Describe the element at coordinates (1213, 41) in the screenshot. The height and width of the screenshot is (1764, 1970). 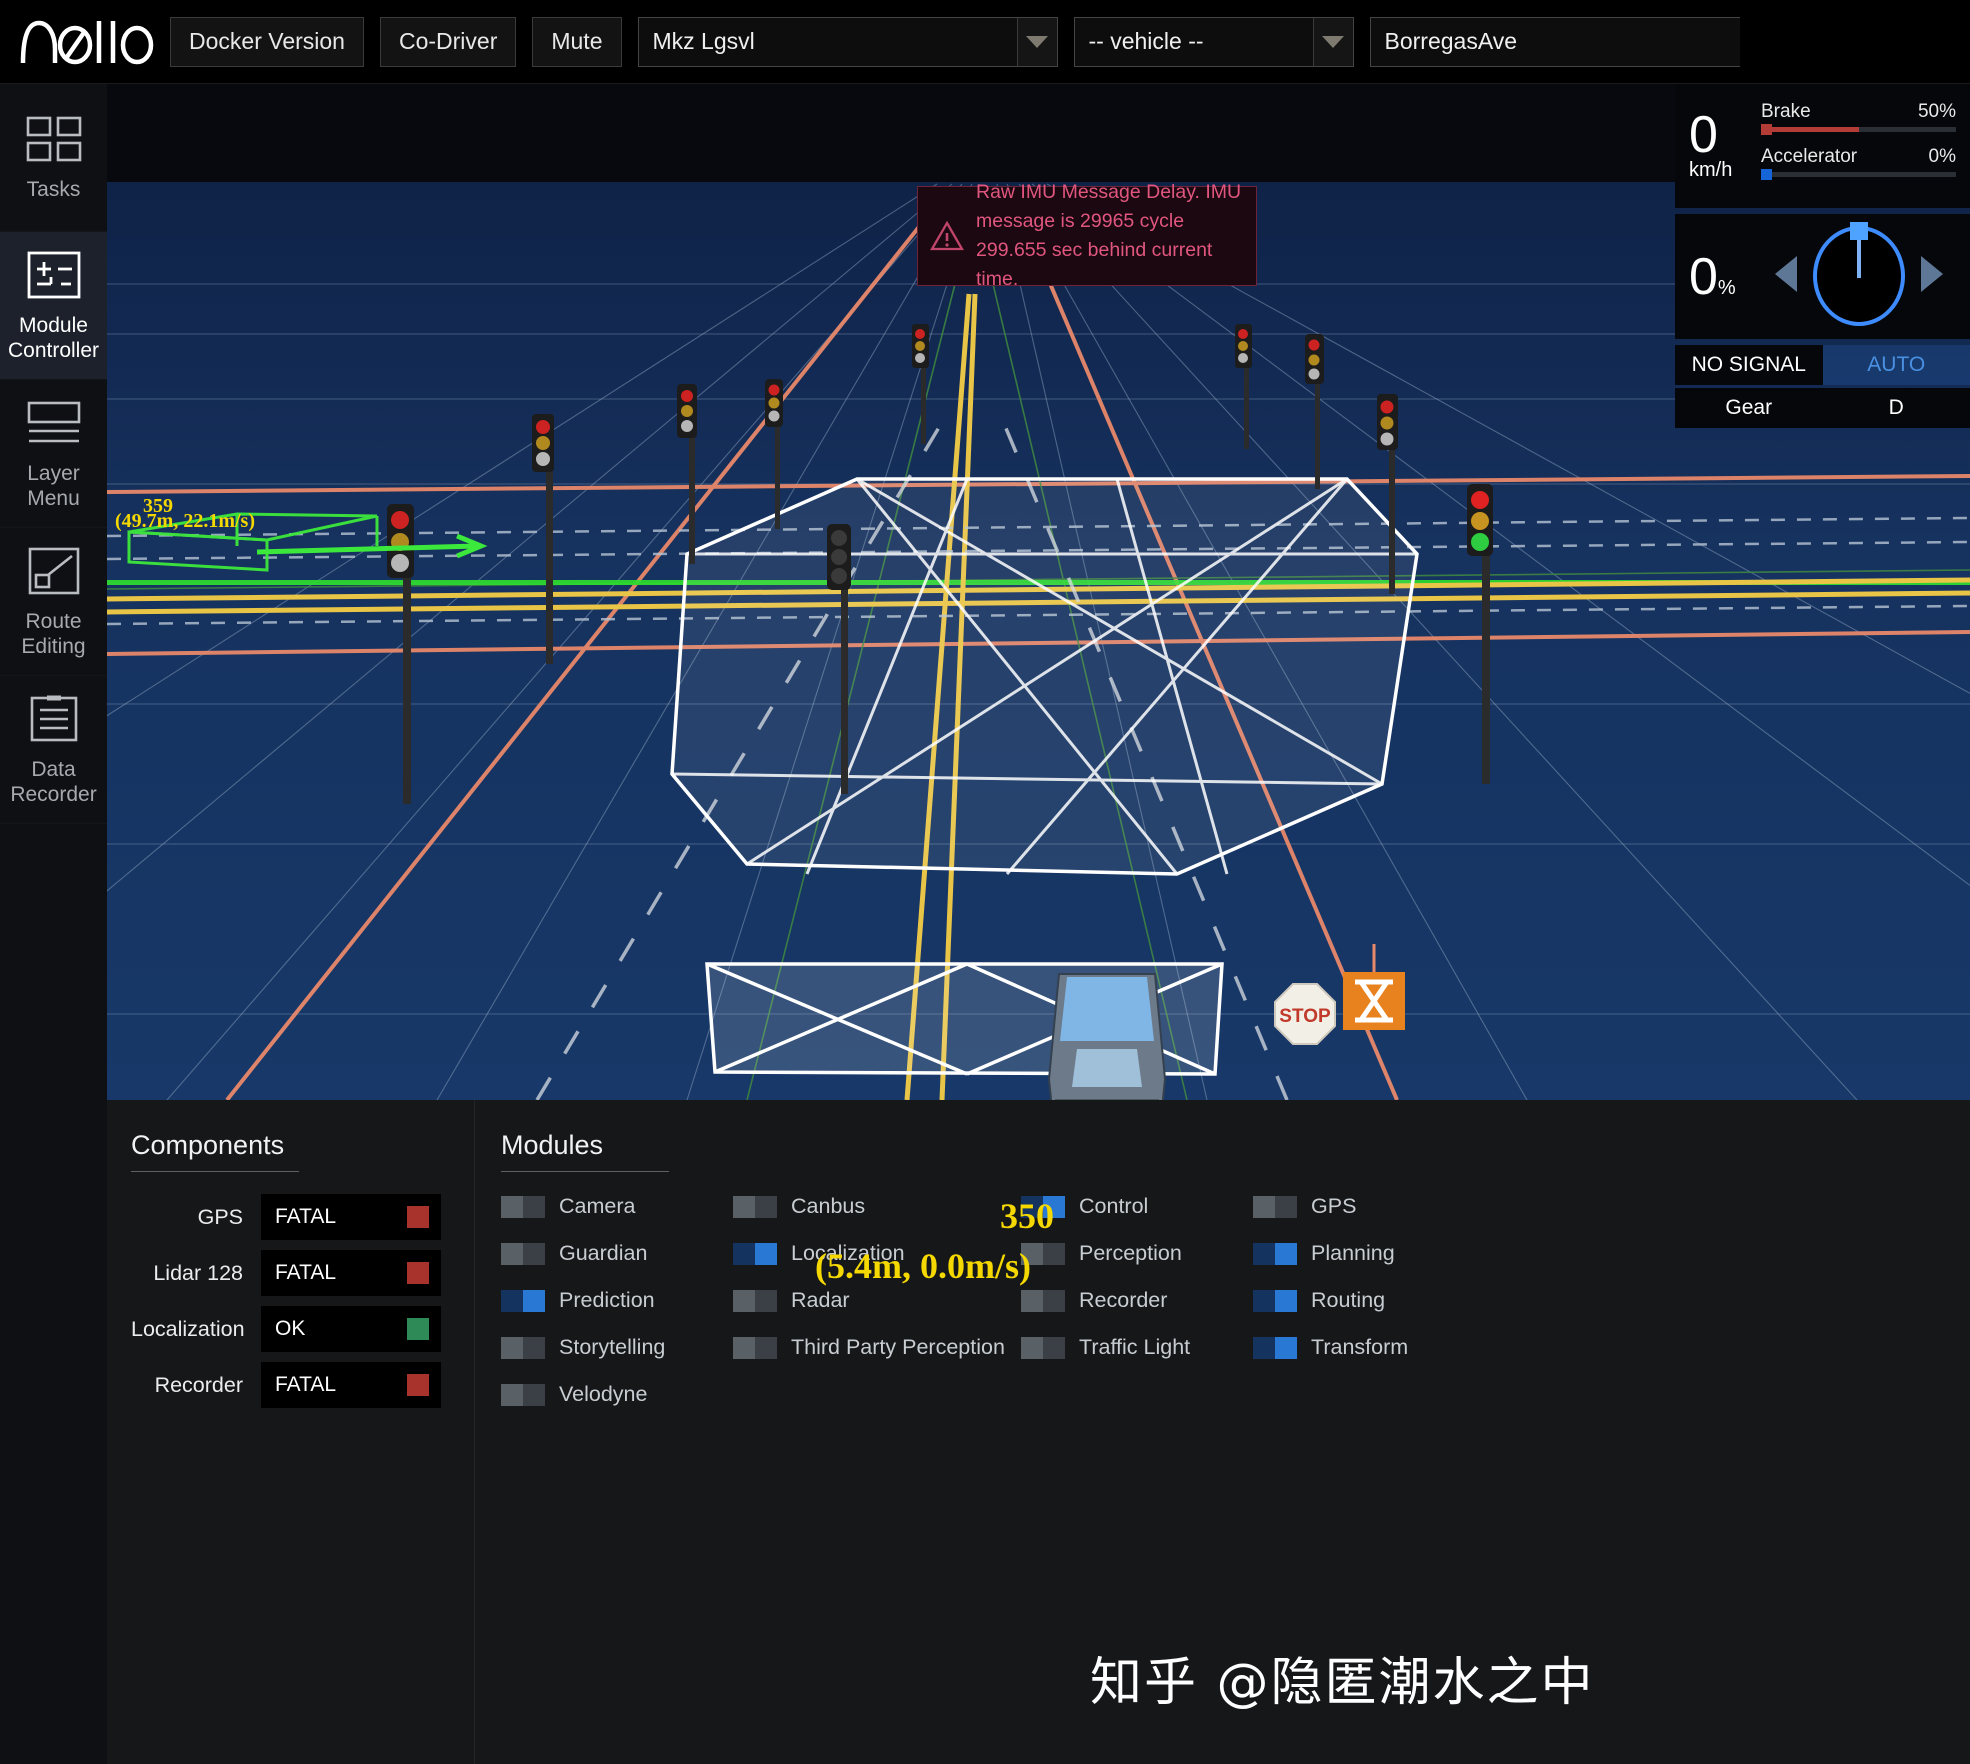
I see `vehicle-select: -- vehicle --` at that location.